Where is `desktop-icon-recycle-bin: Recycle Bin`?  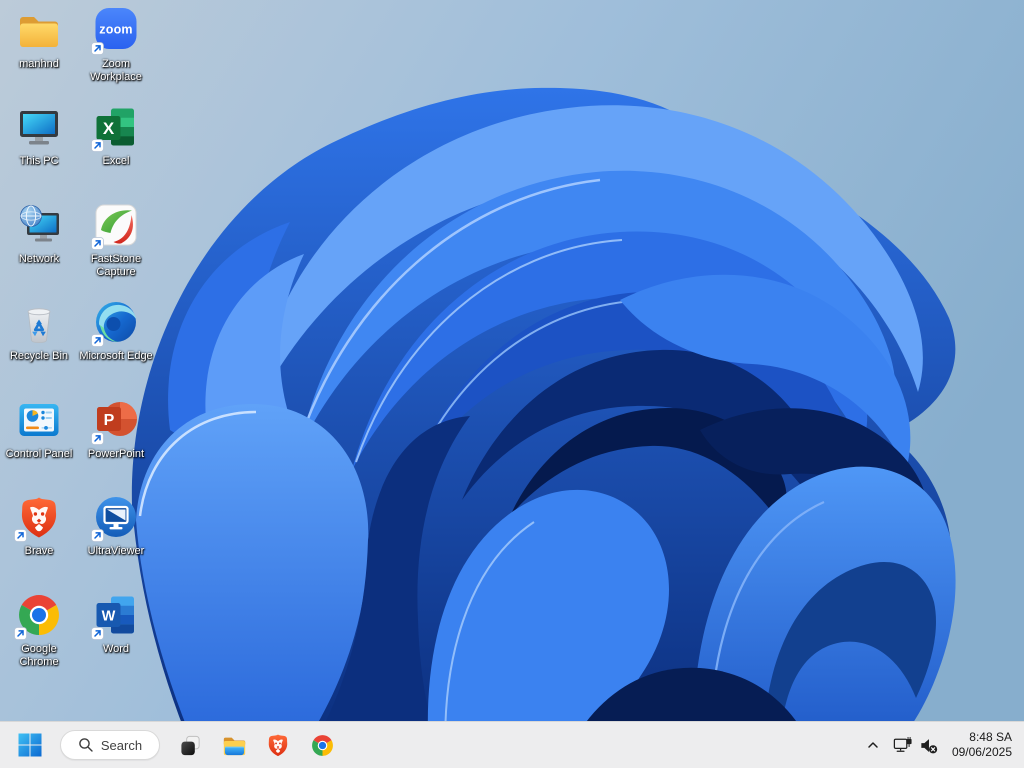
desktop-icon-recycle-bin: Recycle Bin is located at coordinates (39, 330).